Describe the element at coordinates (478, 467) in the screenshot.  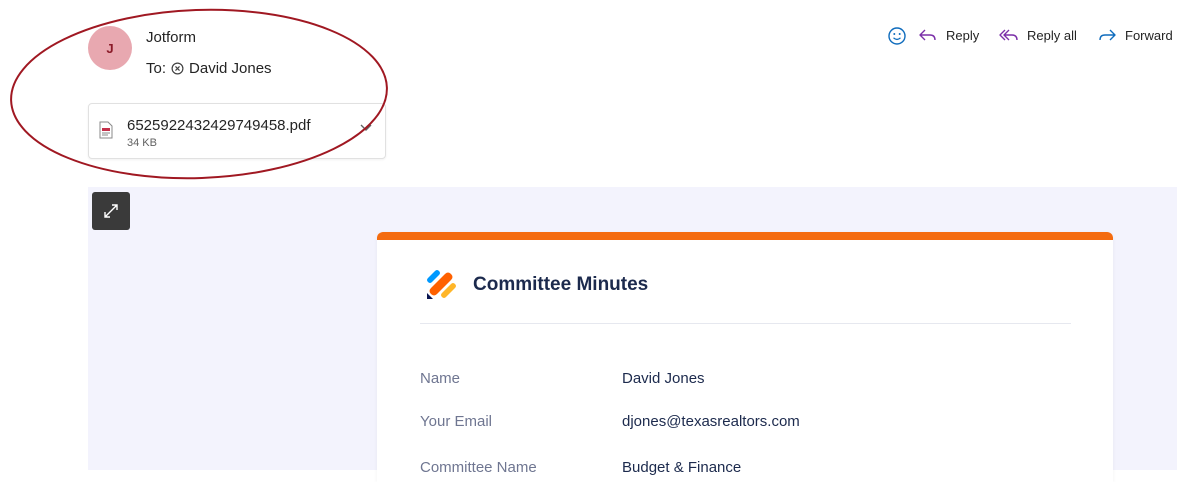
I see `field-label-committee: Committee Name` at that location.